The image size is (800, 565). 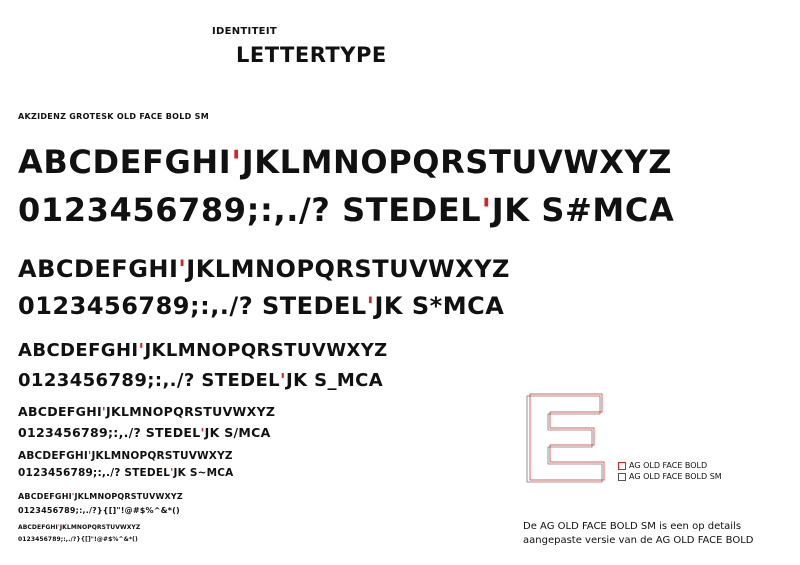 I want to click on e-outline-sm, so click(x=564, y=439).